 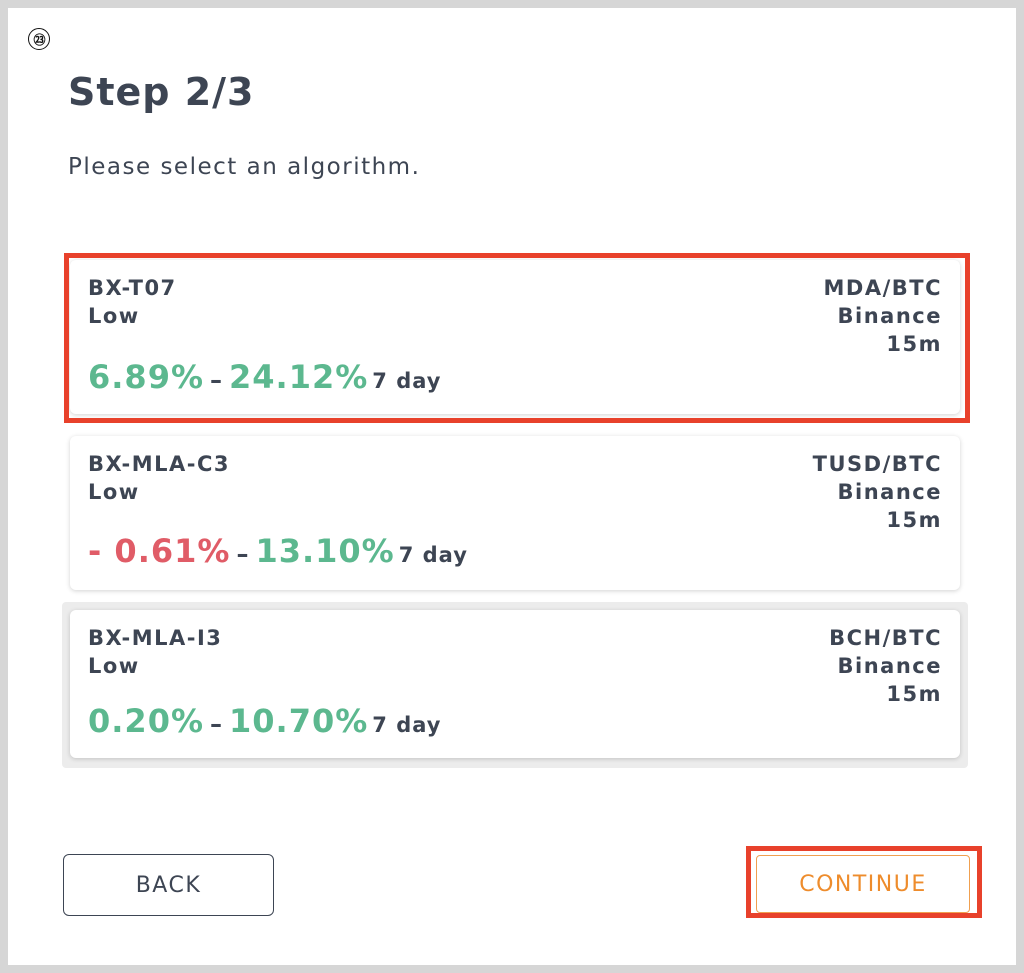 I want to click on return-low: - 0.61%, so click(x=159, y=551).